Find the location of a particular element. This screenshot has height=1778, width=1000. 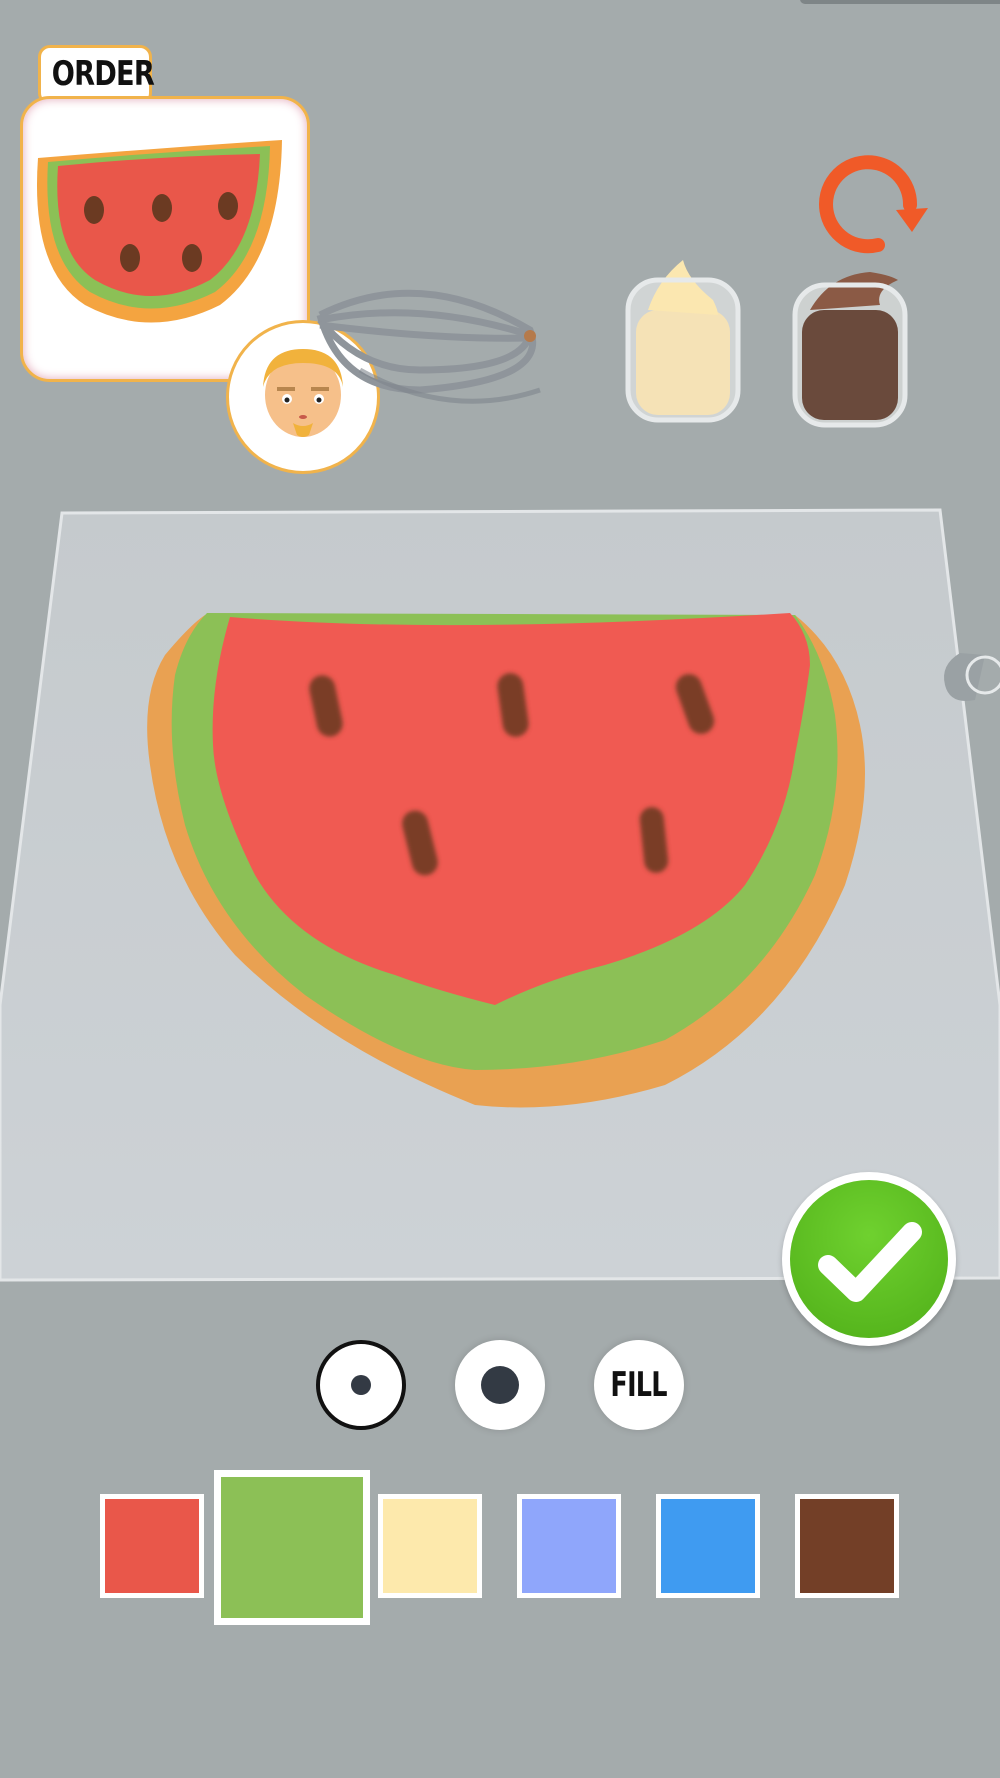

reset-icon is located at coordinates (870, 207).